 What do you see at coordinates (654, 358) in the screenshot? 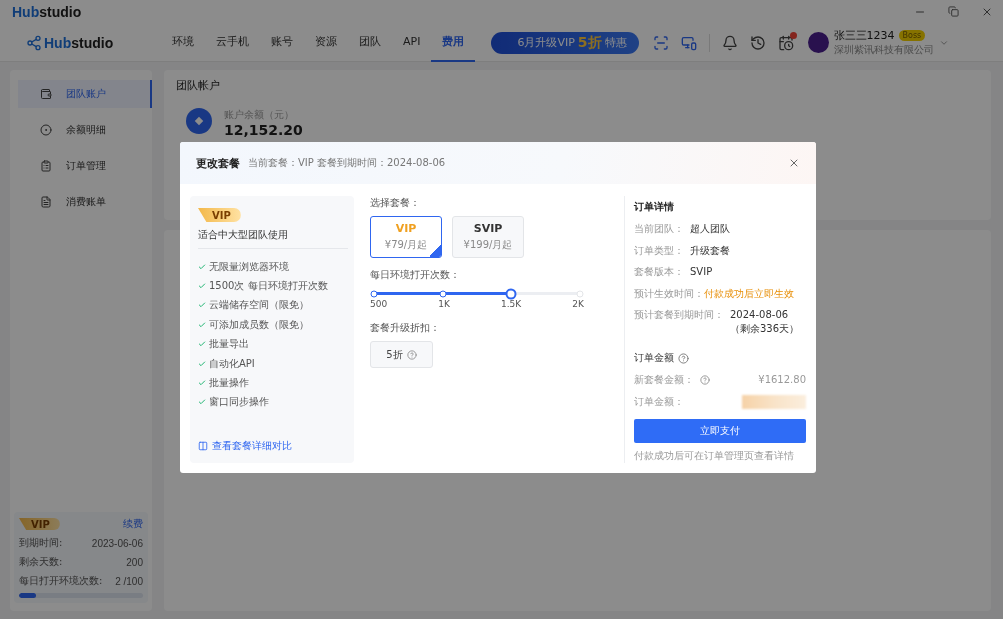
I see `amount-title: 订单金额` at bounding box center [654, 358].